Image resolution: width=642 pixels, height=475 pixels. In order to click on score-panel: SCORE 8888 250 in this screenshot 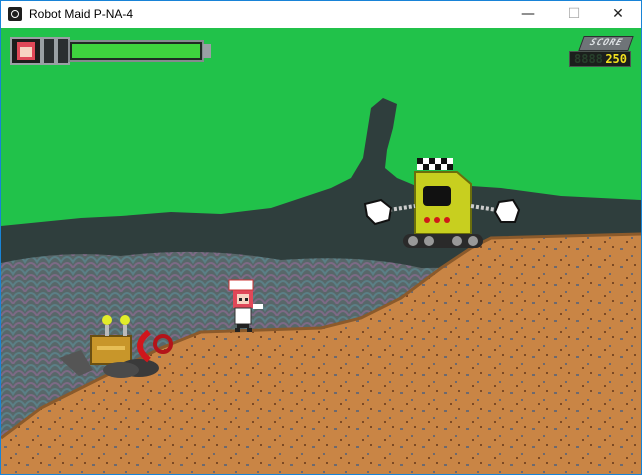, I will do `click(601, 51)`.